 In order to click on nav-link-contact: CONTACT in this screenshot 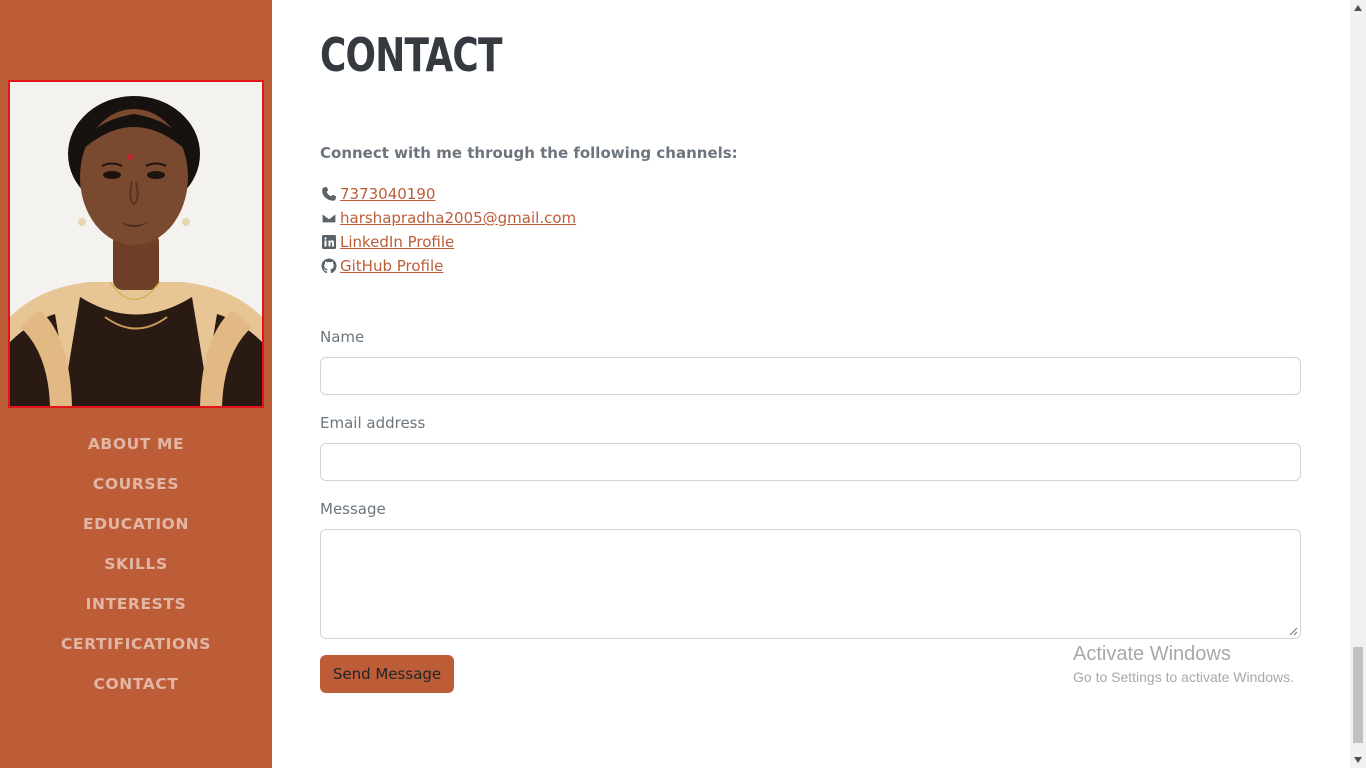, I will do `click(135, 684)`.